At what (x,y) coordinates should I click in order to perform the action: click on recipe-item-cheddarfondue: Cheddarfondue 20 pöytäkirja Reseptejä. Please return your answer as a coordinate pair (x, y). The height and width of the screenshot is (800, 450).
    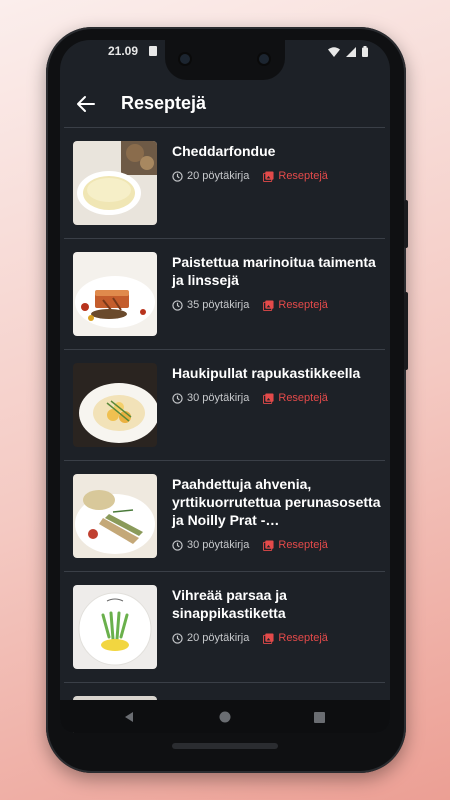
    Looking at the image, I should click on (224, 183).